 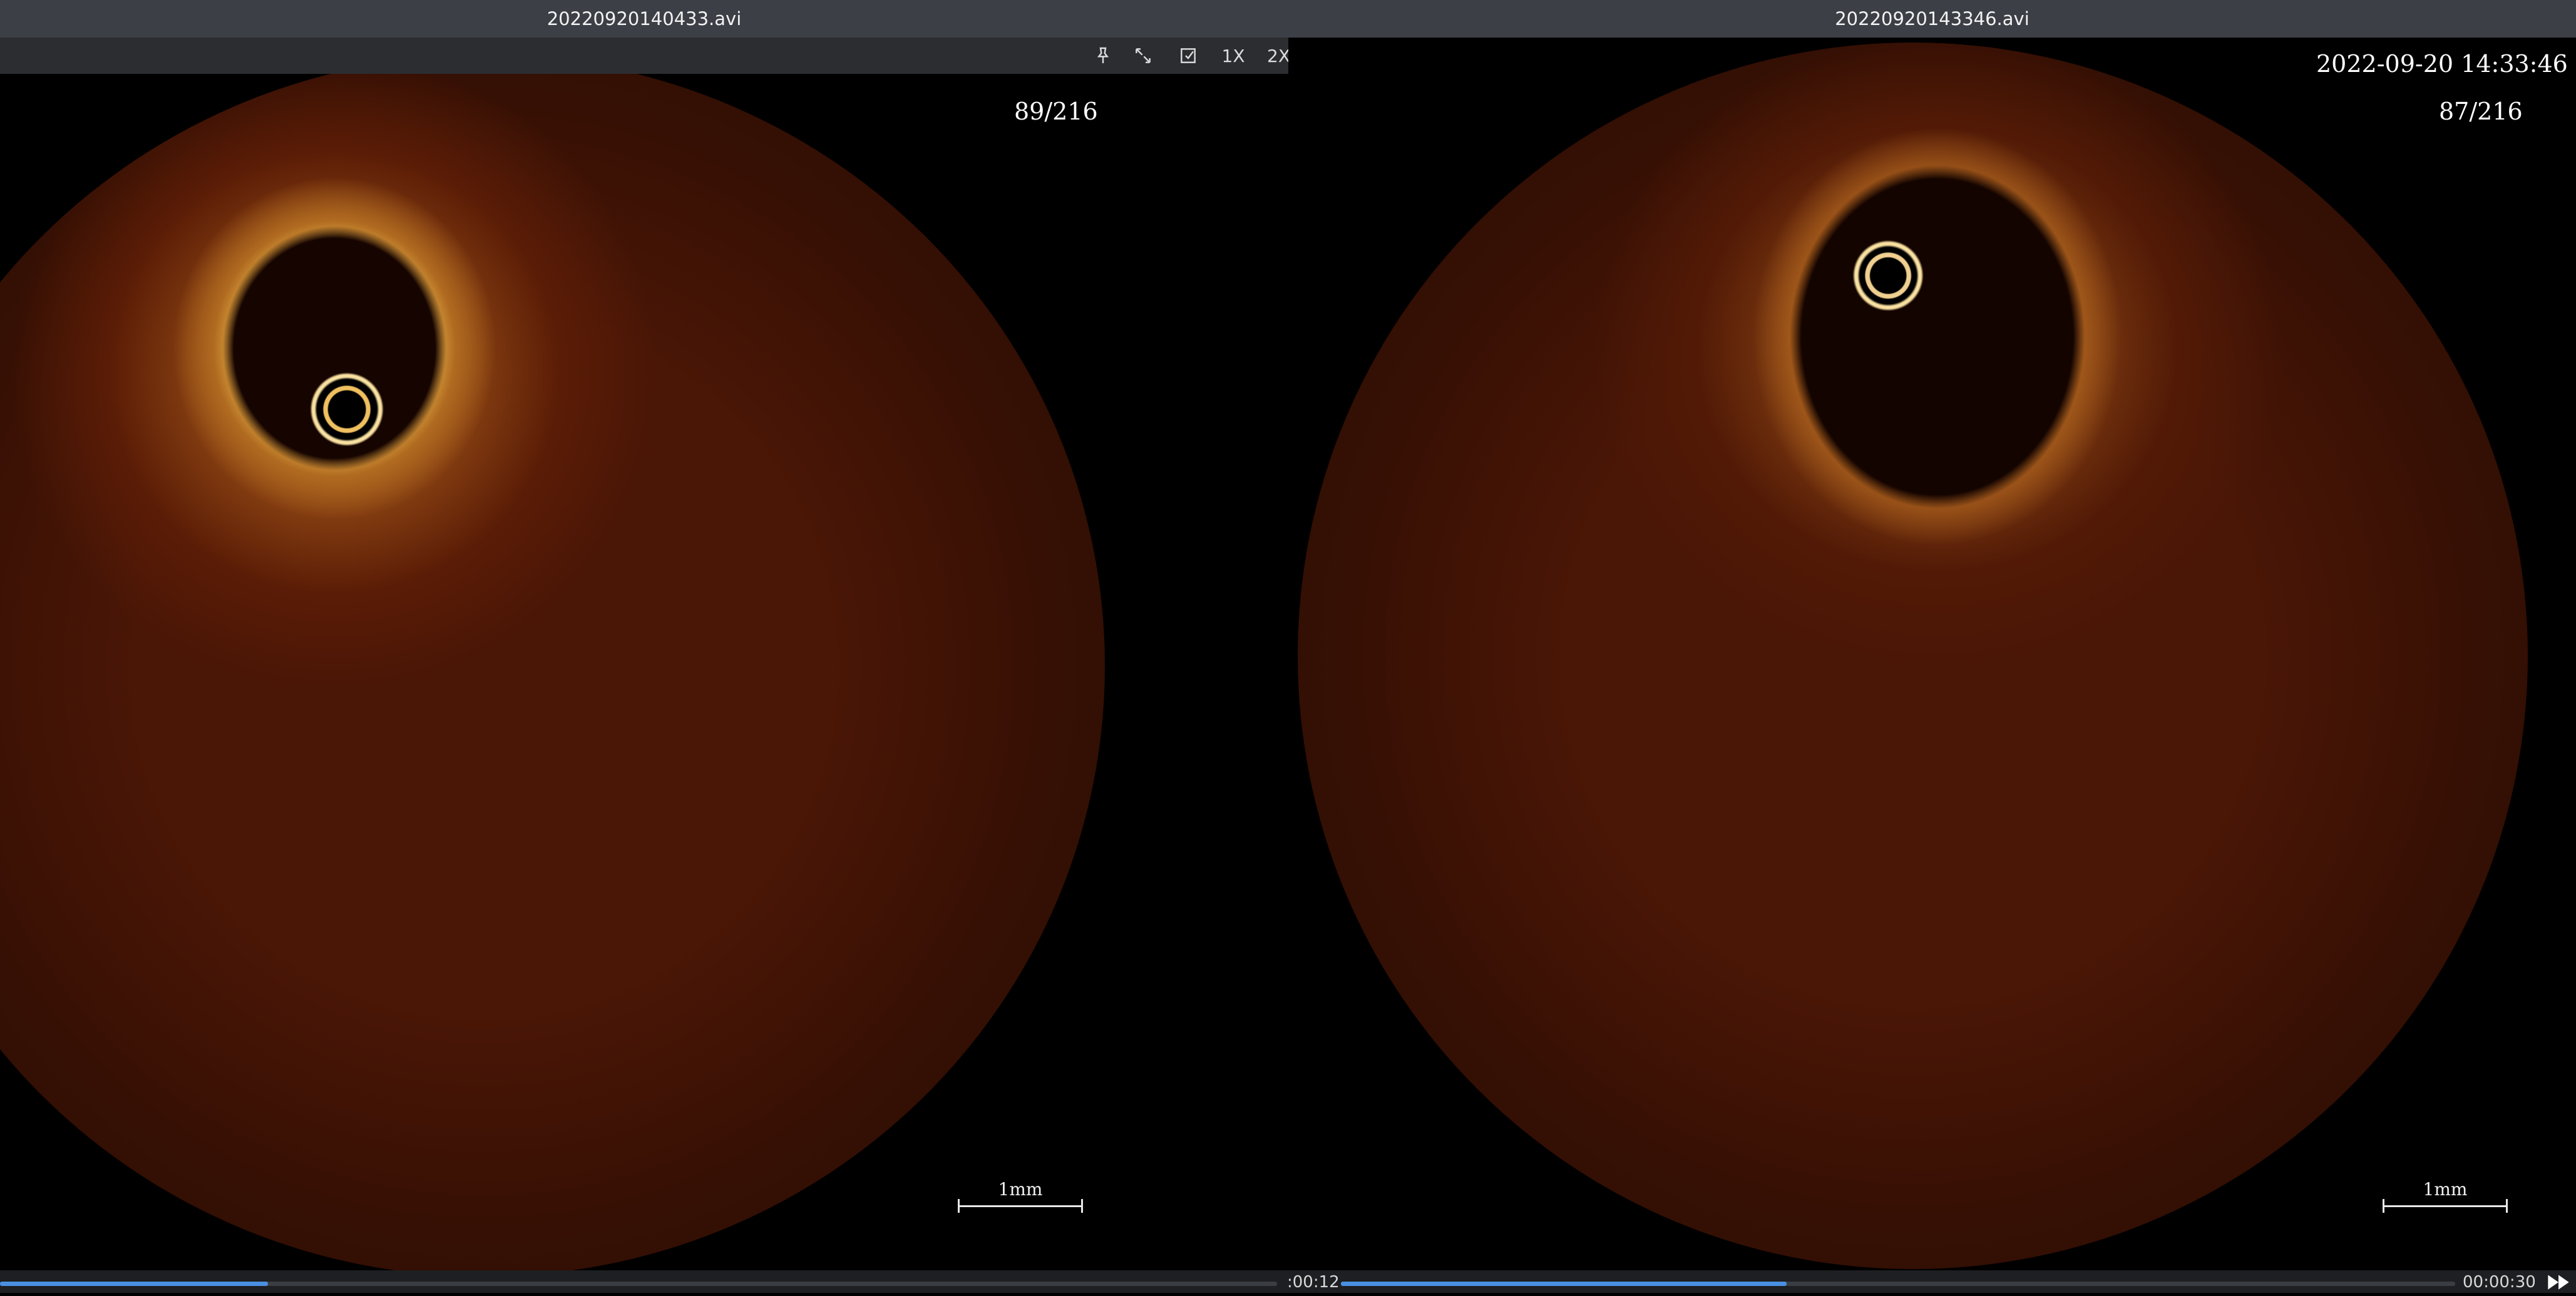 I want to click on video-title-left: 20220920140433.avi, so click(x=644, y=18).